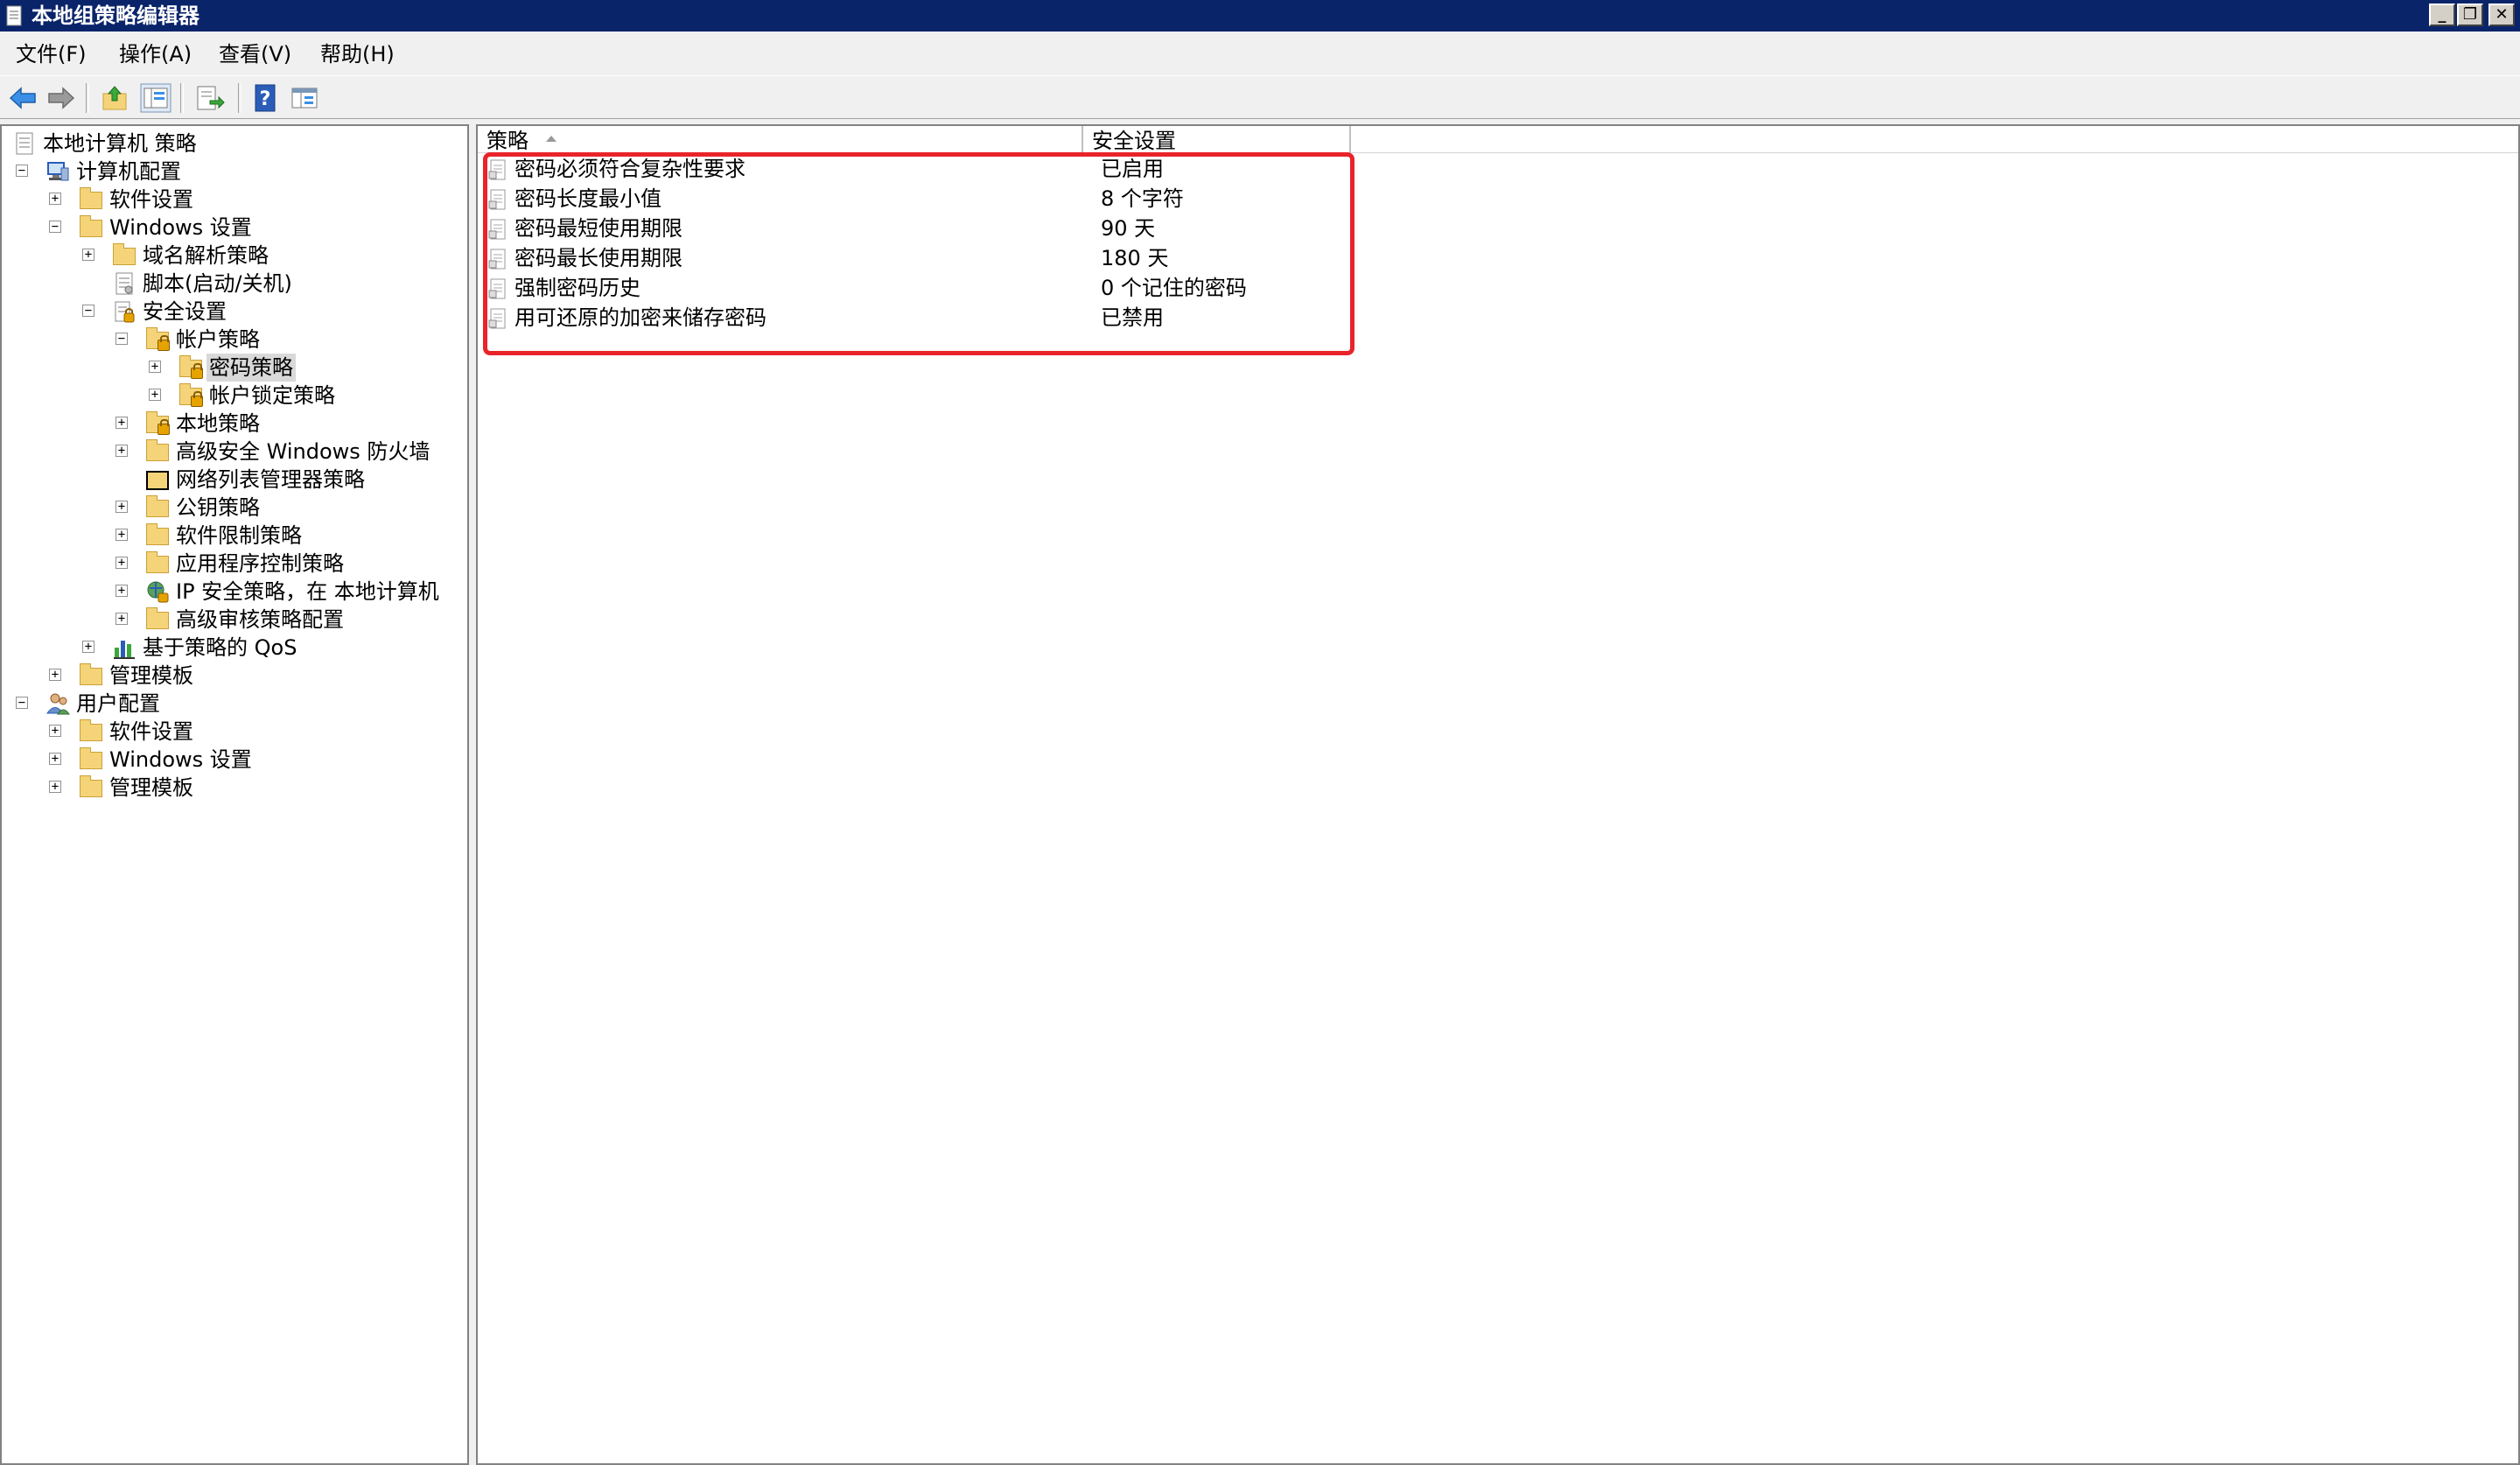 The height and width of the screenshot is (1465, 2520). I want to click on menu-action: 操作(A), so click(155, 54).